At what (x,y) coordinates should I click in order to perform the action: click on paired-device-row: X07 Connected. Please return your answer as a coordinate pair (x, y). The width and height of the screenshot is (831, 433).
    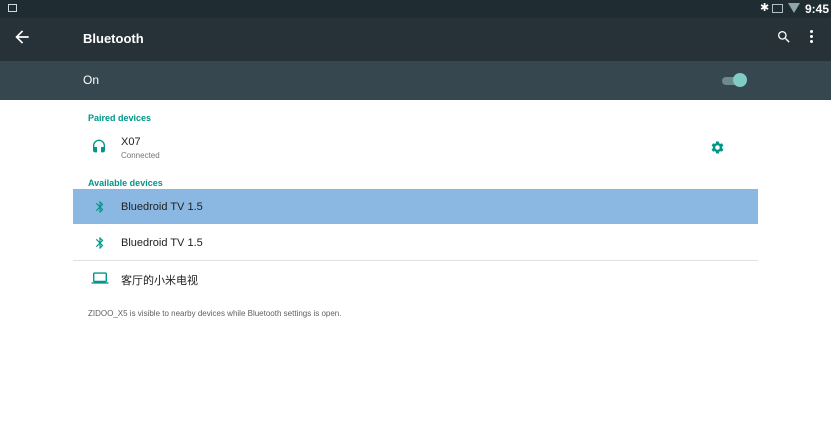
    Looking at the image, I should click on (415, 148).